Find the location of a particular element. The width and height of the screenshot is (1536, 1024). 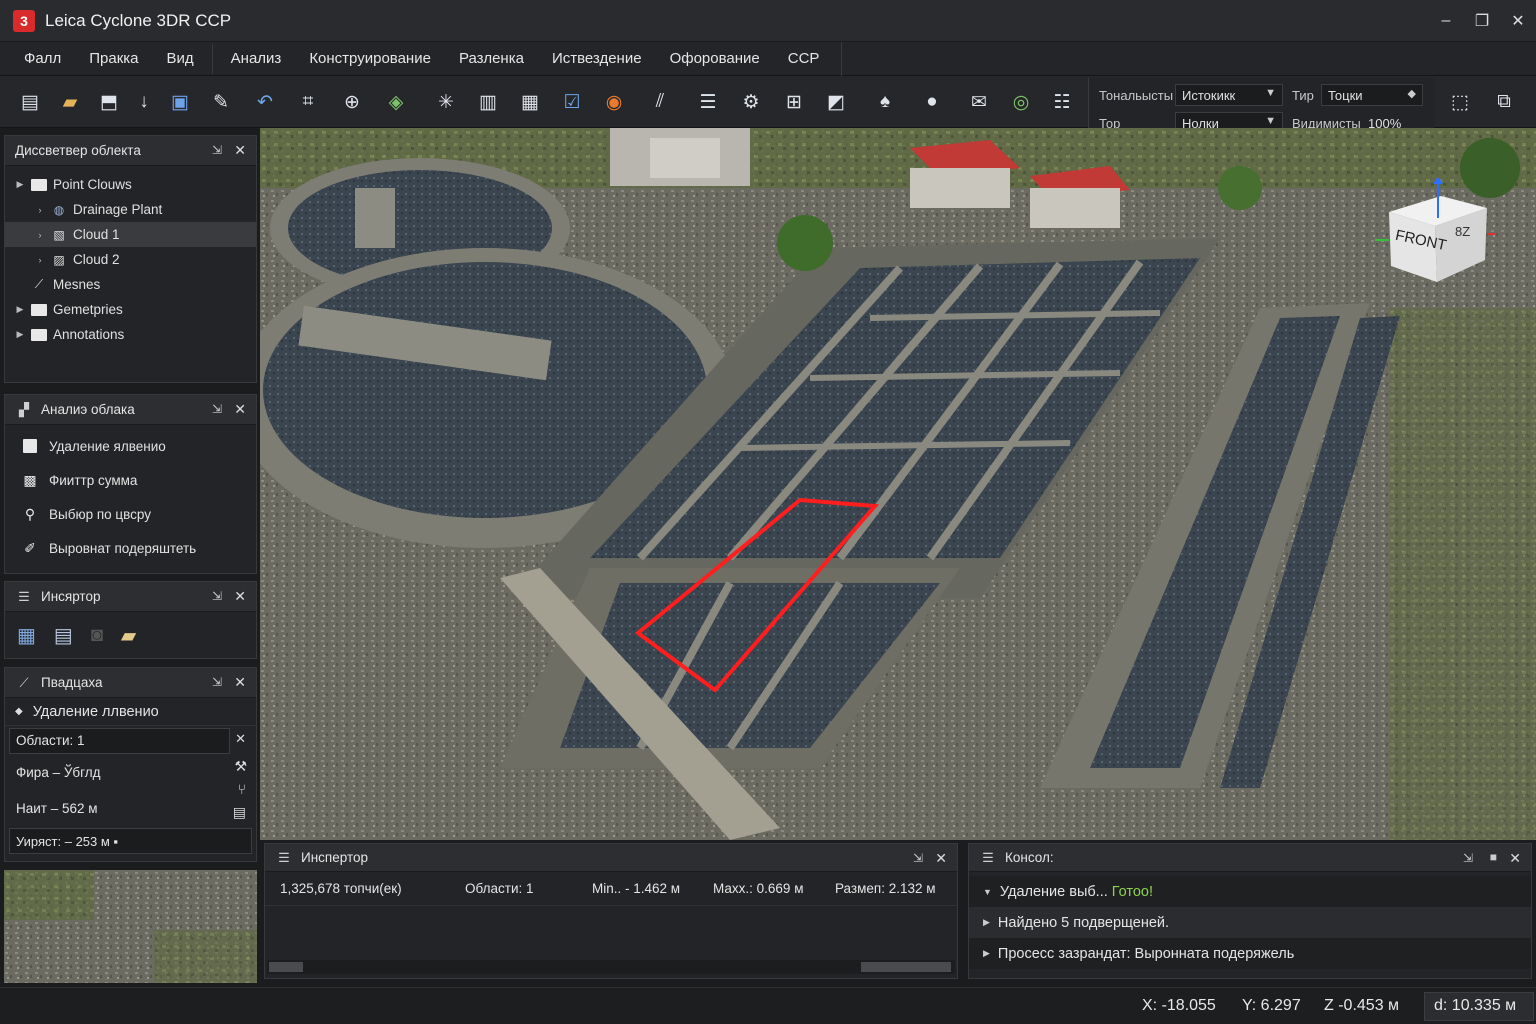

width-field: Уиряст: – 253 м ▪ is located at coordinates (130, 841).